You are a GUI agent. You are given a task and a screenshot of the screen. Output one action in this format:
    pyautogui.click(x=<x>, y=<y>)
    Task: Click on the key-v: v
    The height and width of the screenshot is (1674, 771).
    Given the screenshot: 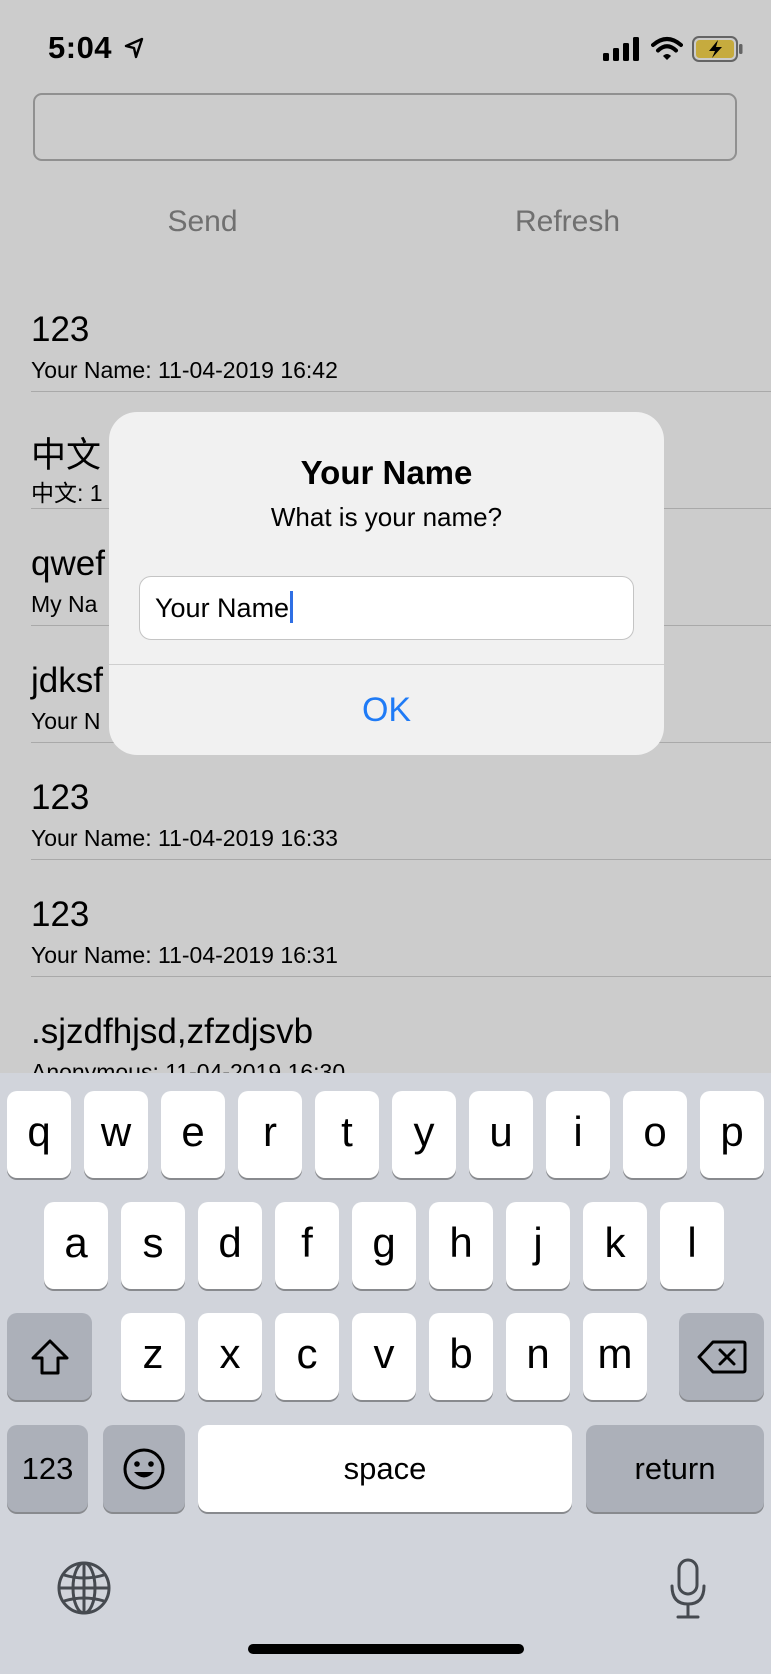 What is the action you would take?
    pyautogui.click(x=384, y=1356)
    